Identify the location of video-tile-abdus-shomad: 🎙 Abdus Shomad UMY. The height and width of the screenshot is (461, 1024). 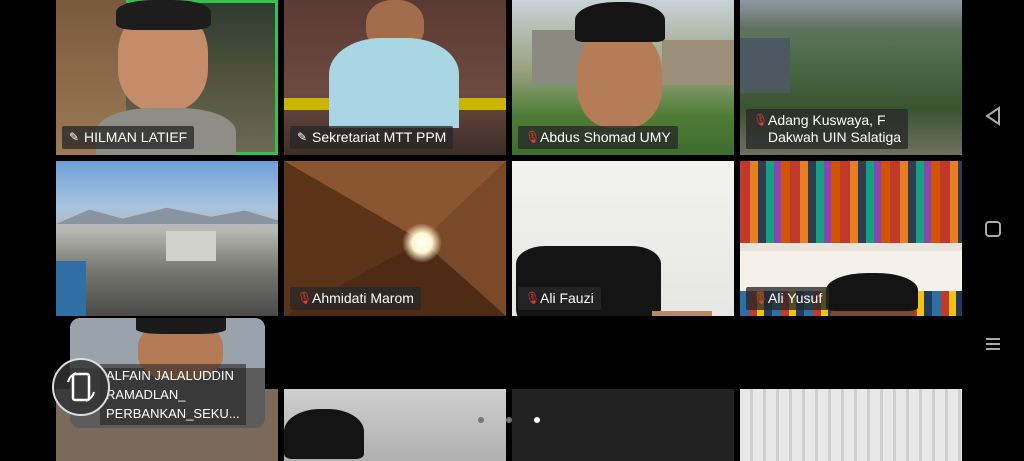
(623, 77).